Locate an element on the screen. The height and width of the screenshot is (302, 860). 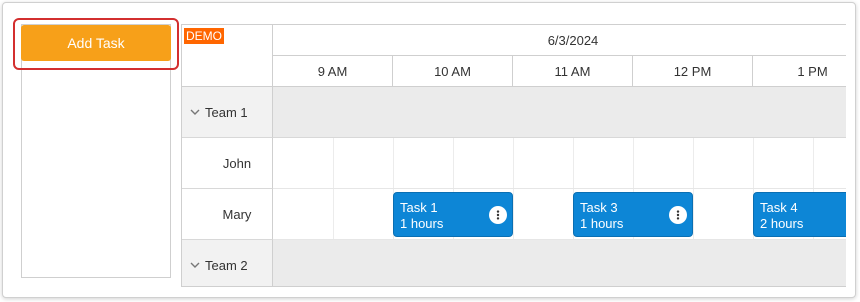
group-row-team-1: Team 1 is located at coordinates (227, 112).